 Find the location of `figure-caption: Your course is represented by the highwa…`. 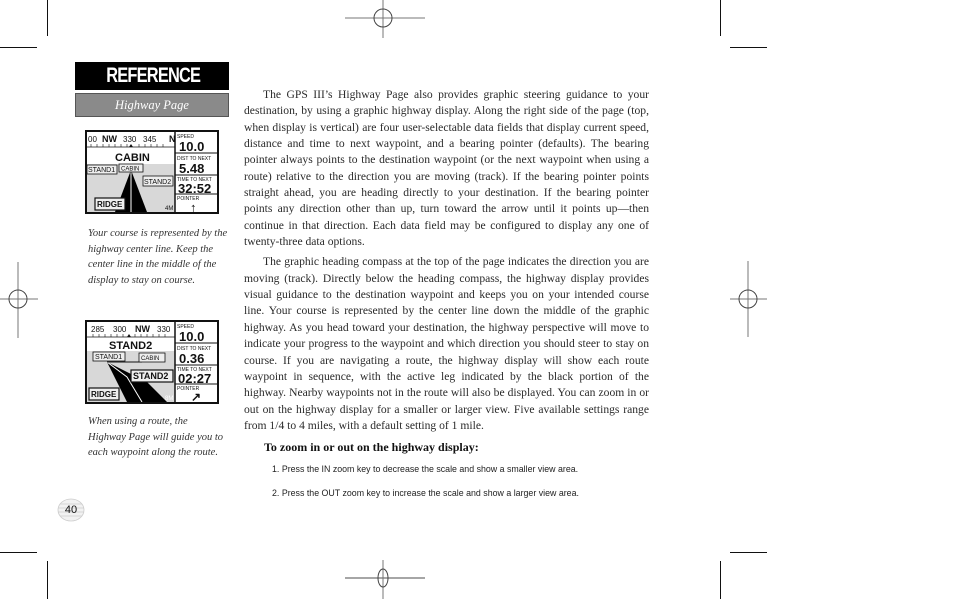

figure-caption: Your course is represented by the highwa… is located at coordinates (158, 257).